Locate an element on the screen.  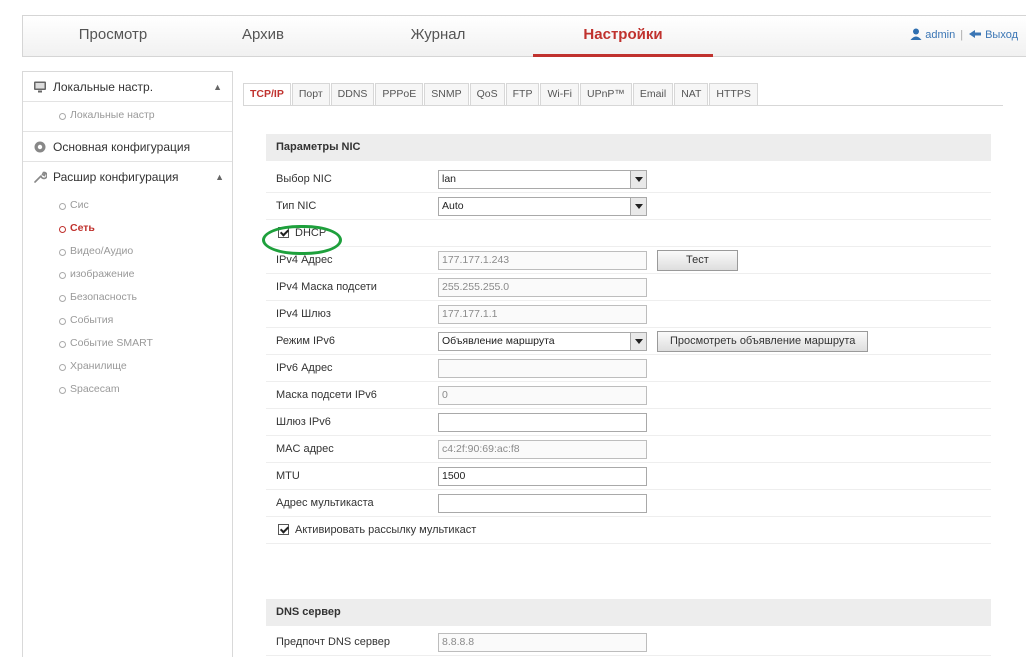
row-nic-select: Выбор NIC lan is located at coordinates (628, 179).